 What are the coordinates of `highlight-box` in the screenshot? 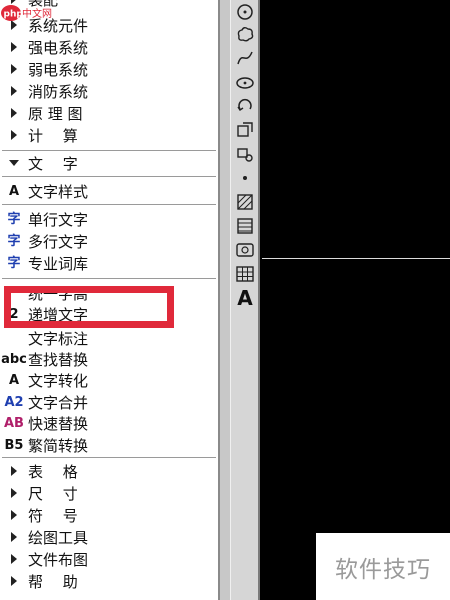 It's located at (89, 307).